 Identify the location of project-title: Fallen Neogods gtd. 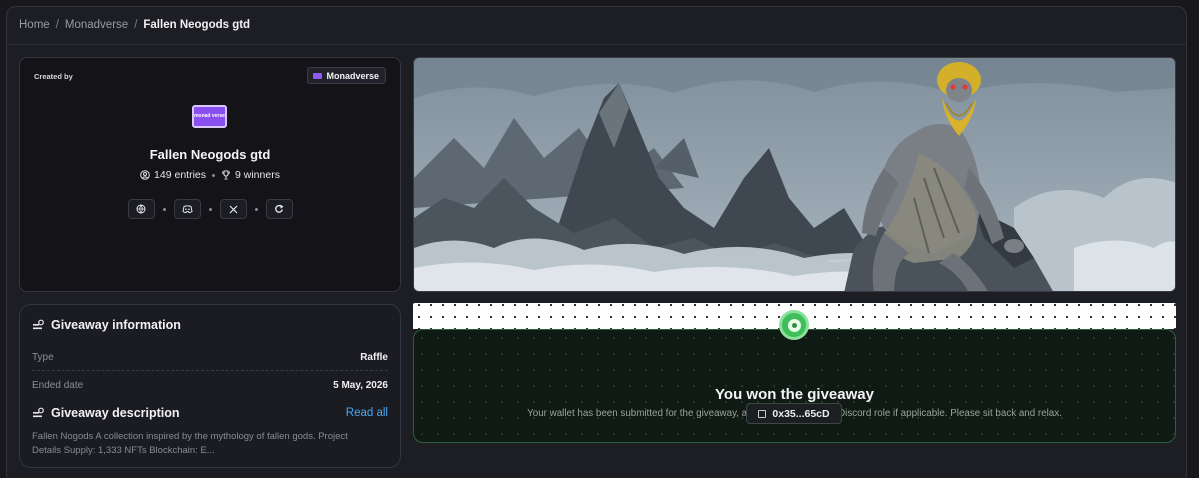
(210, 154).